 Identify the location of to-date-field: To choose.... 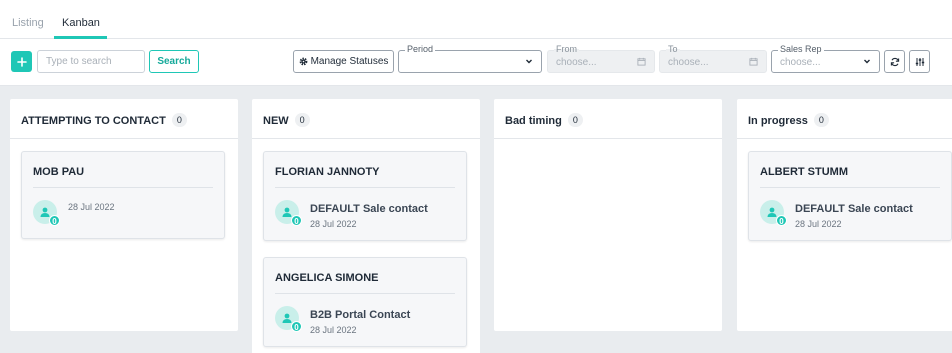
(713, 58).